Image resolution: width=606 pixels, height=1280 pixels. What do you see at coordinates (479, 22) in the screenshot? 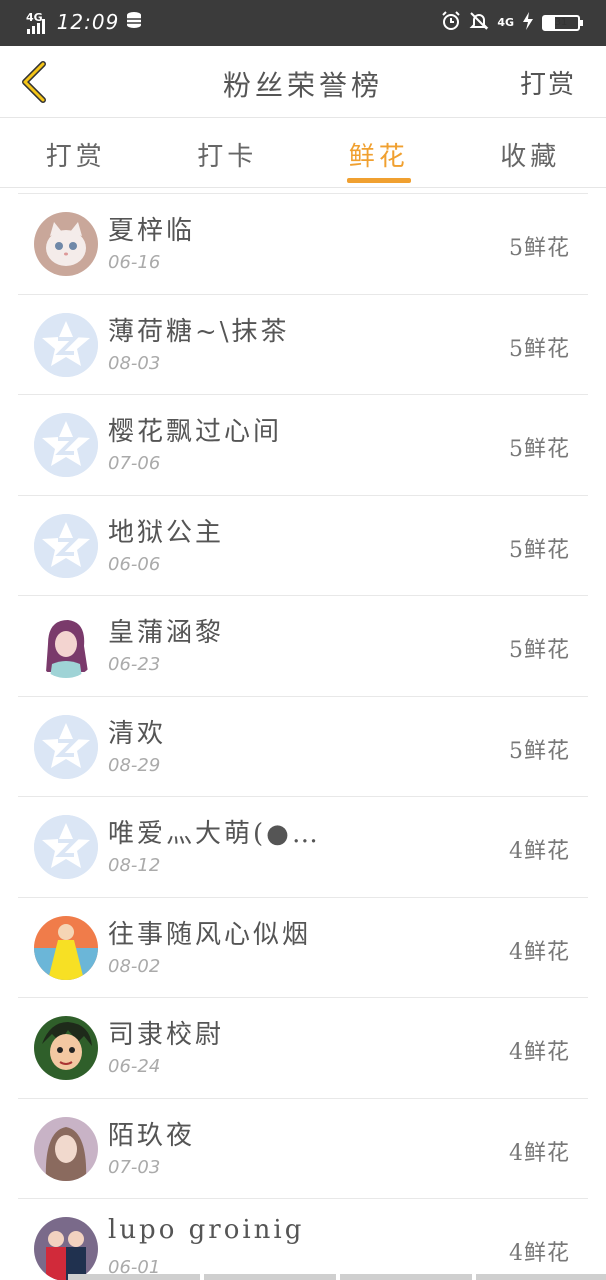
I see `mute-notification-icon` at bounding box center [479, 22].